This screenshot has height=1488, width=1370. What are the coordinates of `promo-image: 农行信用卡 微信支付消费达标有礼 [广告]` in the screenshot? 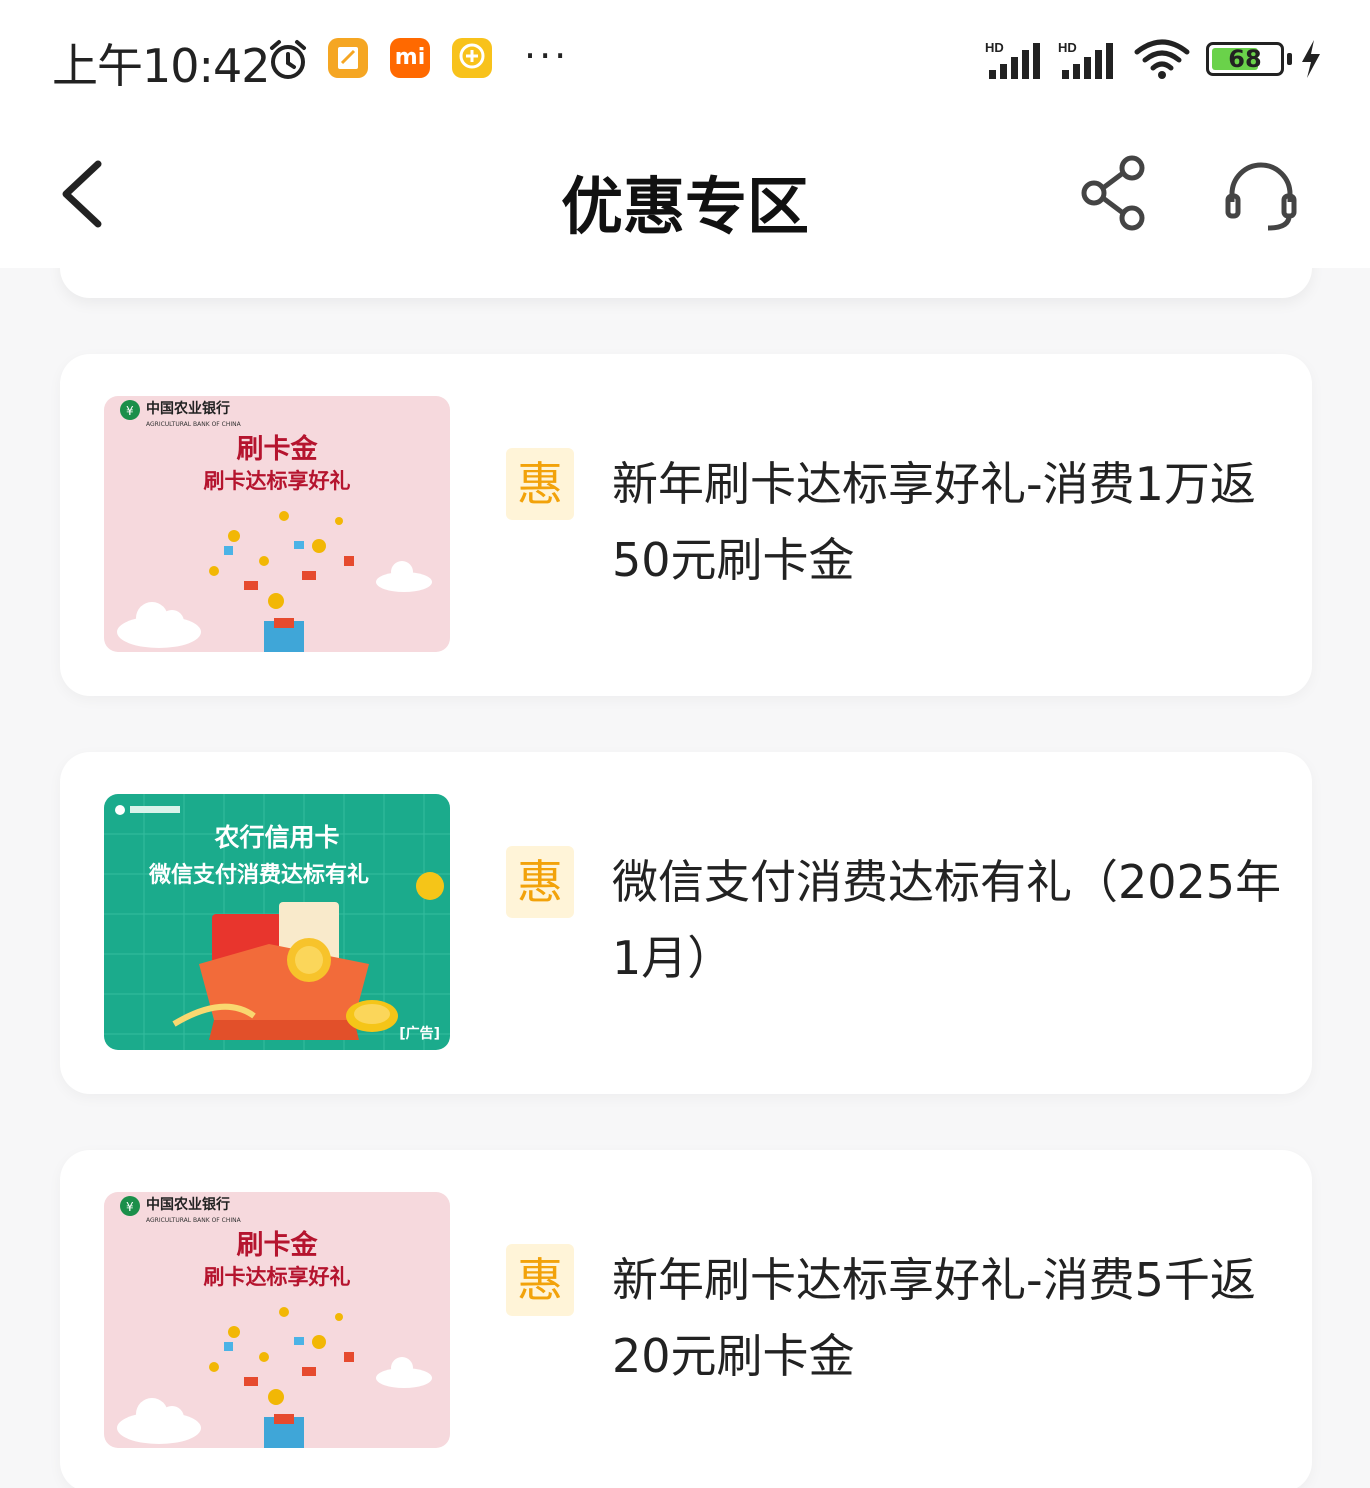 It's located at (277, 922).